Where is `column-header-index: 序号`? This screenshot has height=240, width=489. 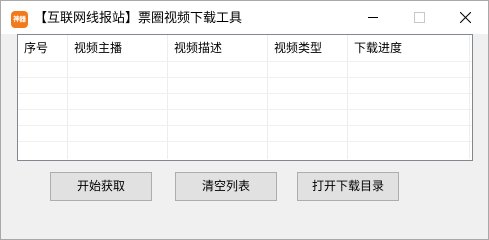 column-header-index: 序号 is located at coordinates (43, 48).